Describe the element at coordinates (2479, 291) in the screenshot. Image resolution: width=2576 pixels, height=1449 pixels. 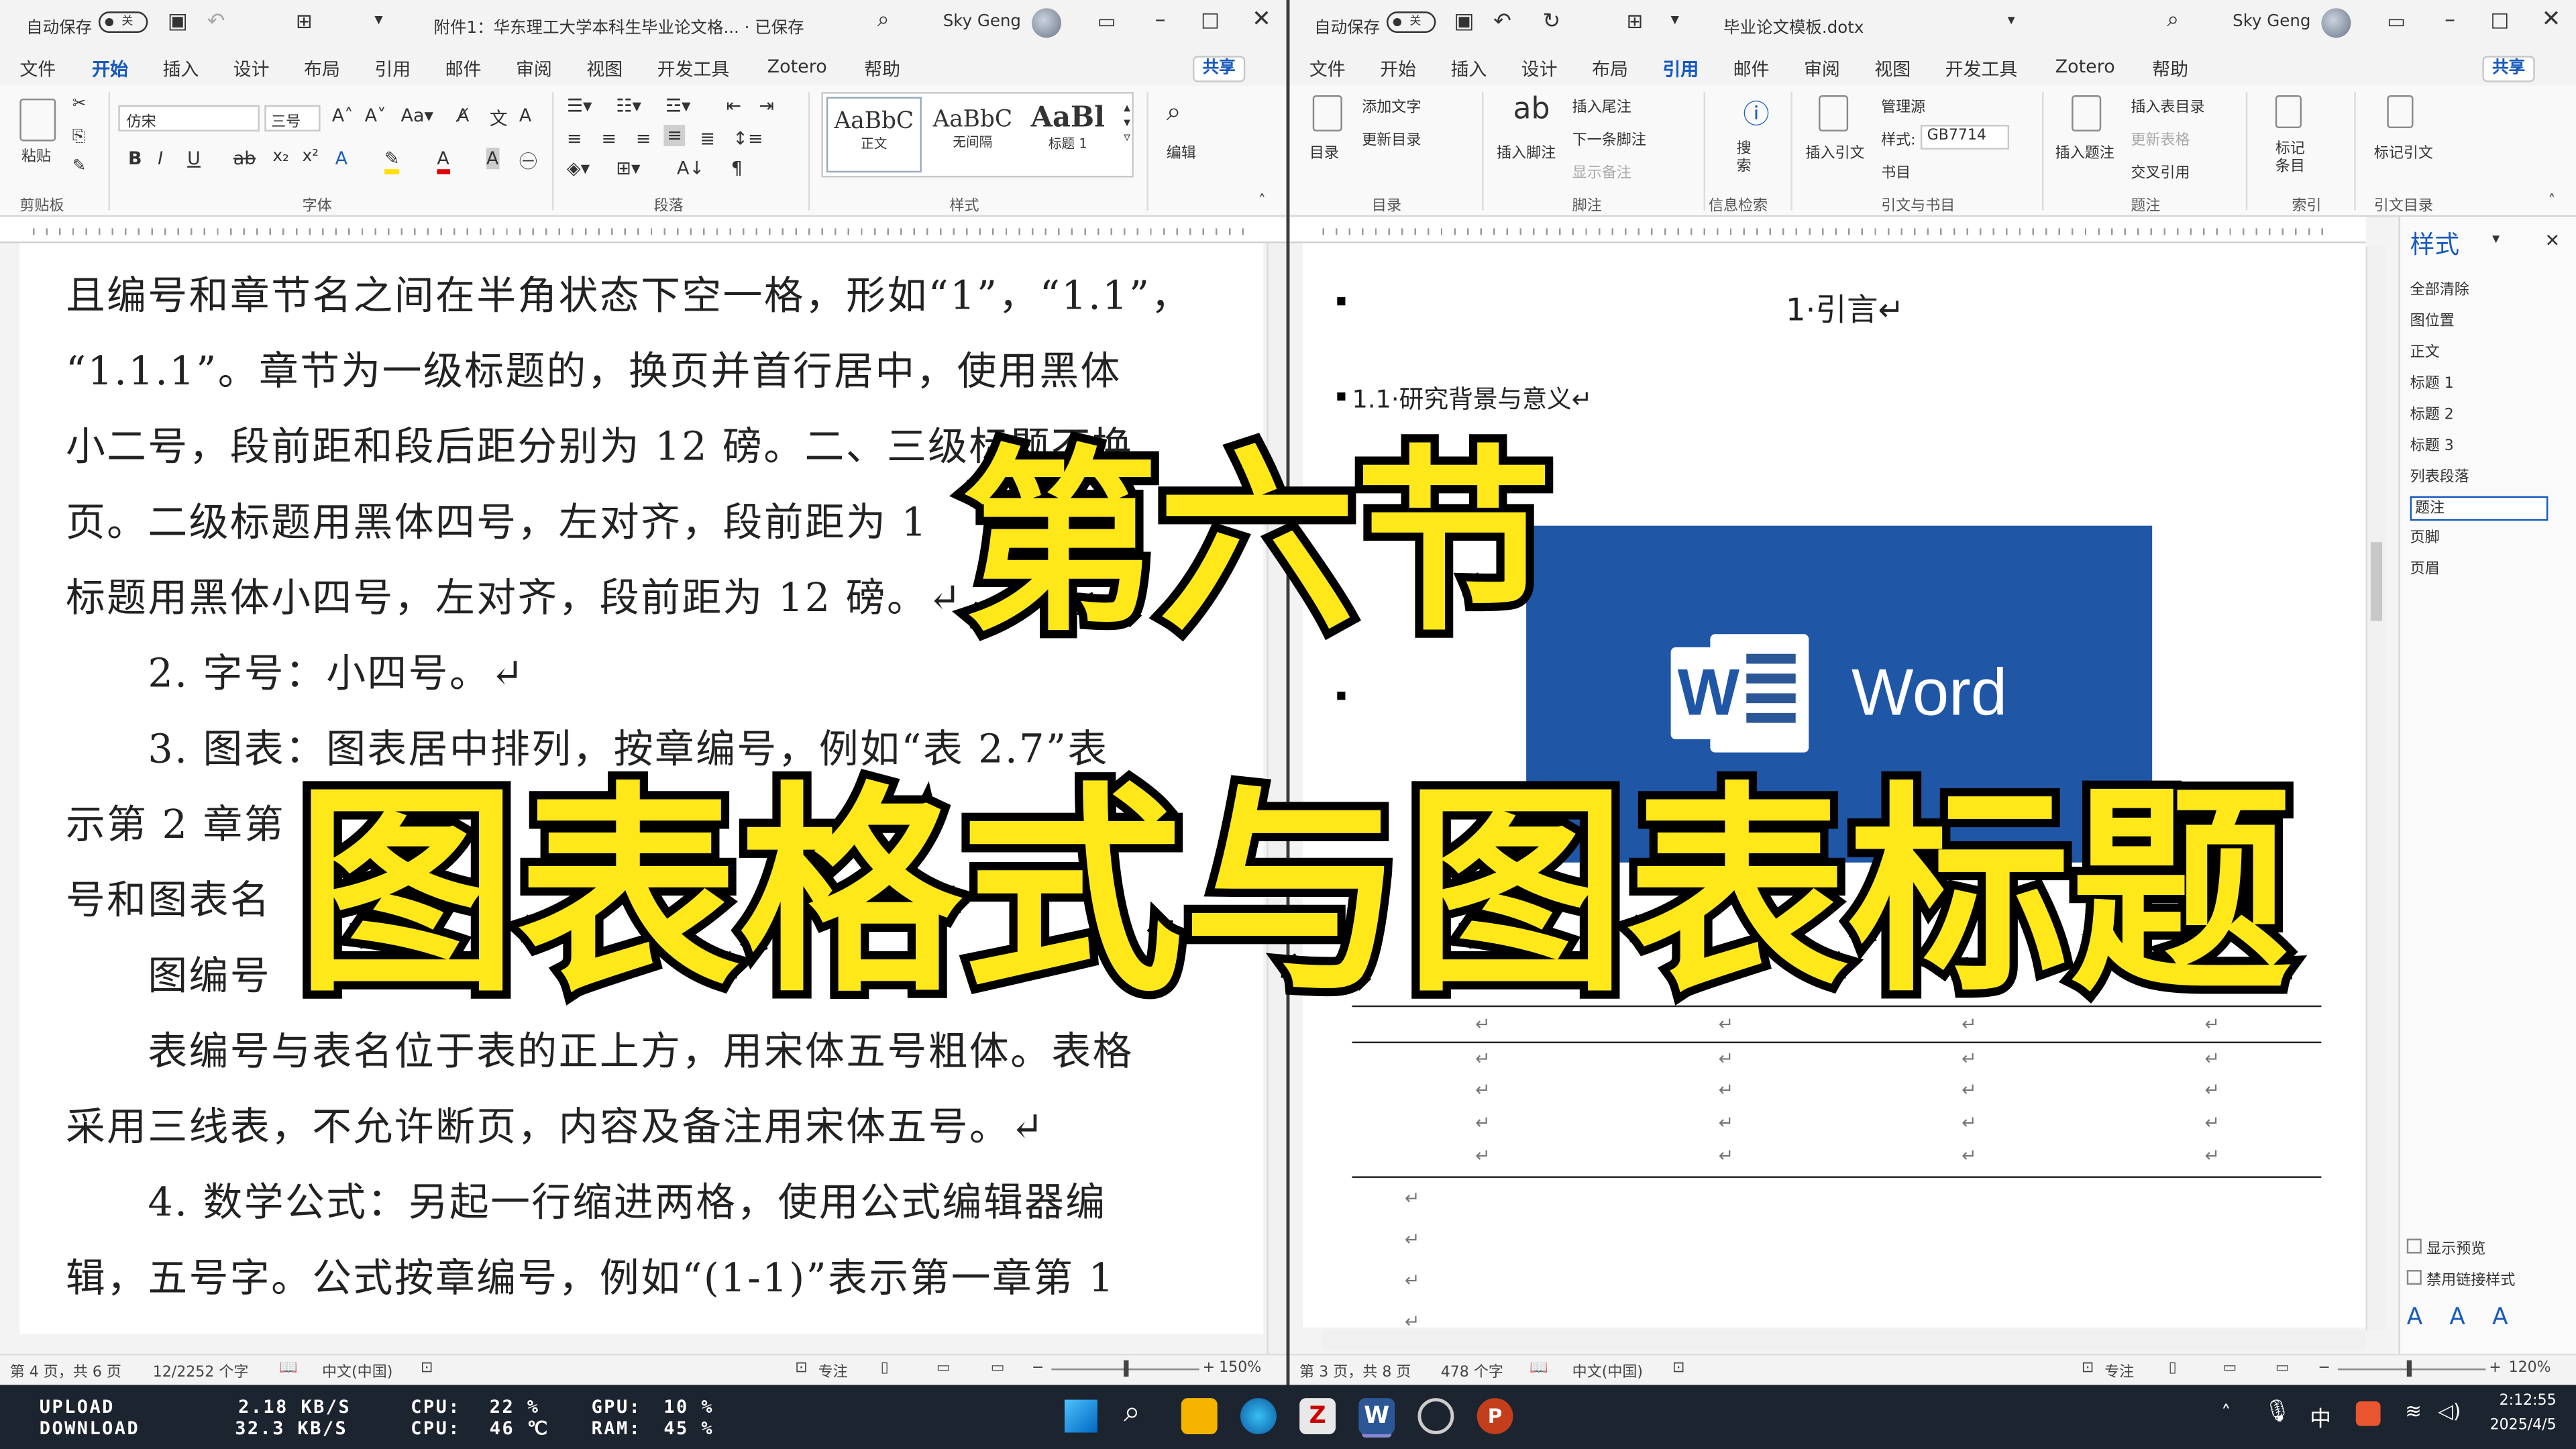
I see `style-item: 全部清除` at that location.